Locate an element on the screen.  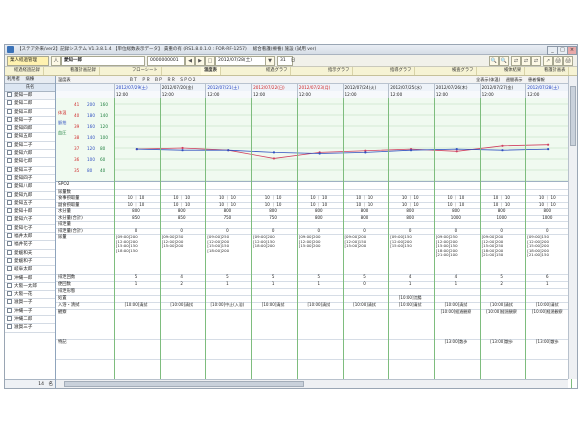
date-dropdown-button: ▼ is located at coordinates (270, 61).